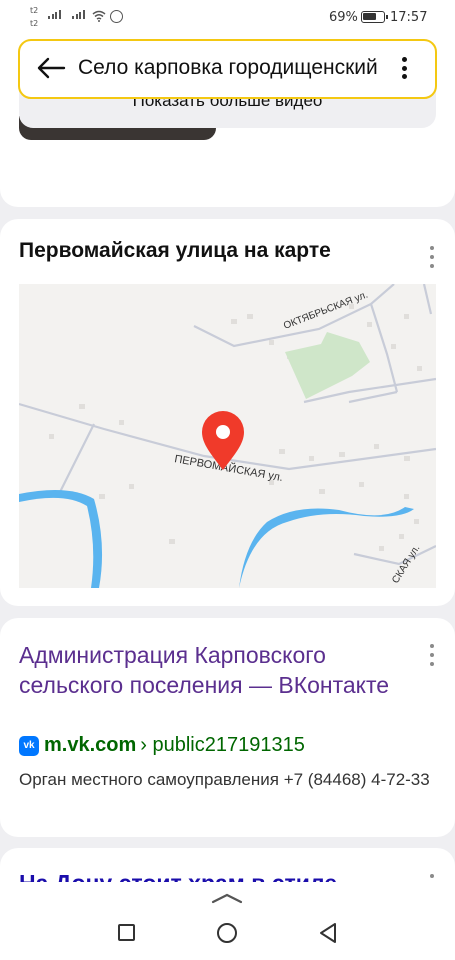  I want to click on whatsapp-icon, so click(116, 16).